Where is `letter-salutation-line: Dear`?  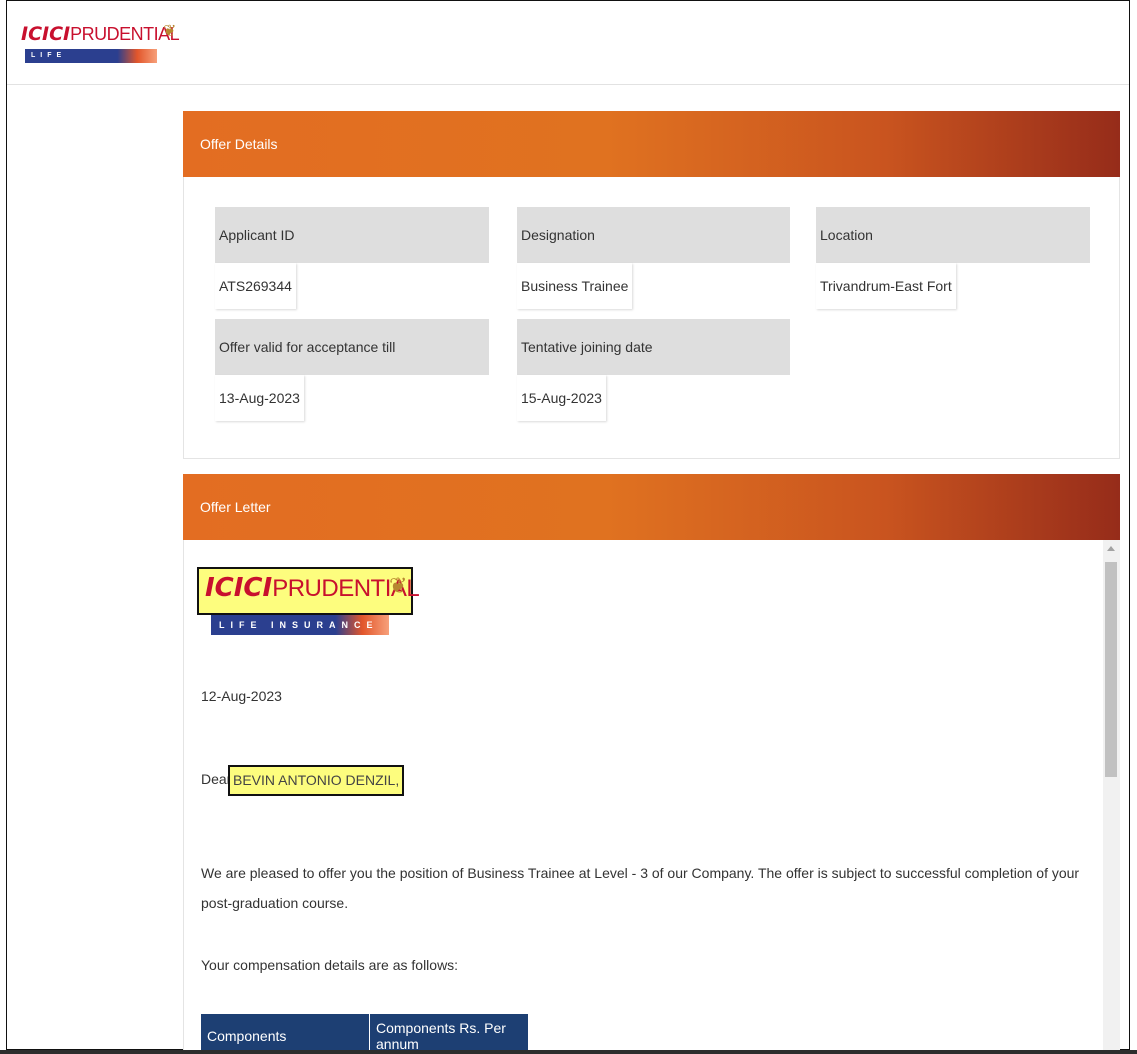
letter-salutation-line: Dear is located at coordinates (216, 779).